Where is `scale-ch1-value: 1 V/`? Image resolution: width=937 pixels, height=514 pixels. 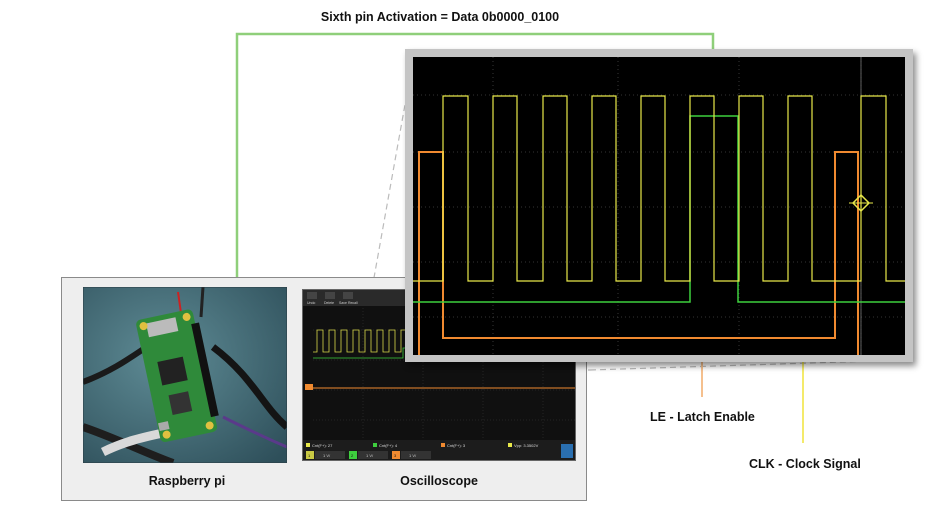
scale-ch1-value: 1 V/ is located at coordinates (327, 455).